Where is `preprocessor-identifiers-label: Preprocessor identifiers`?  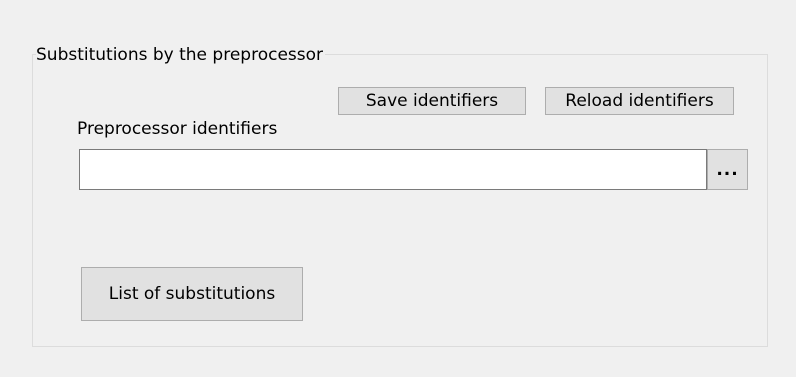 preprocessor-identifiers-label: Preprocessor identifiers is located at coordinates (177, 129).